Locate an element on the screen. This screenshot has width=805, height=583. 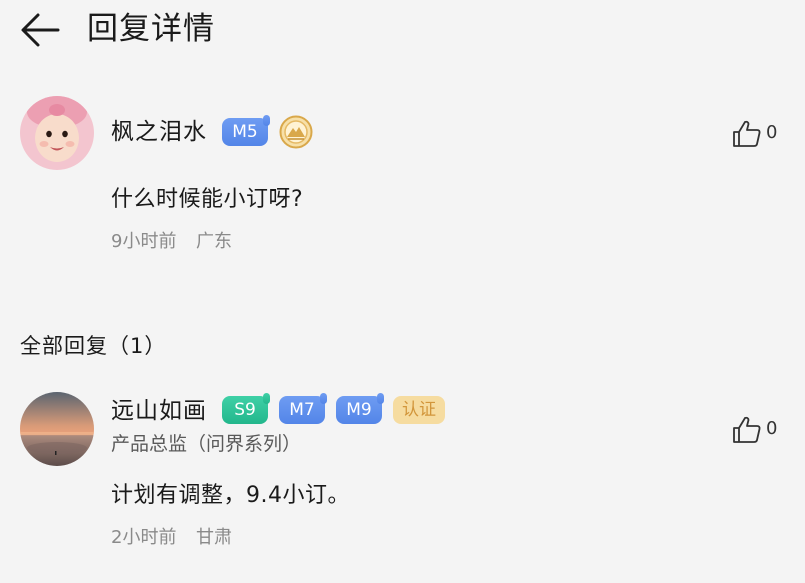
like-count: 0 is located at coordinates (772, 132).